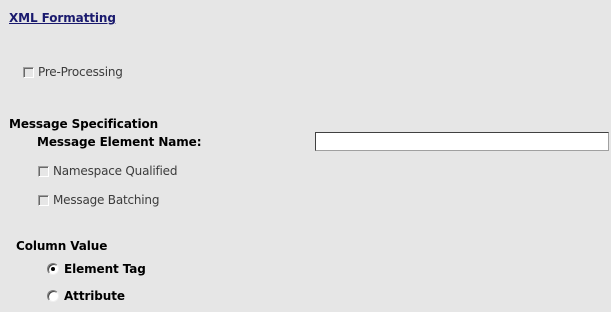 The height and width of the screenshot is (312, 611). What do you see at coordinates (53, 296) in the screenshot?
I see `attribute-radio` at bounding box center [53, 296].